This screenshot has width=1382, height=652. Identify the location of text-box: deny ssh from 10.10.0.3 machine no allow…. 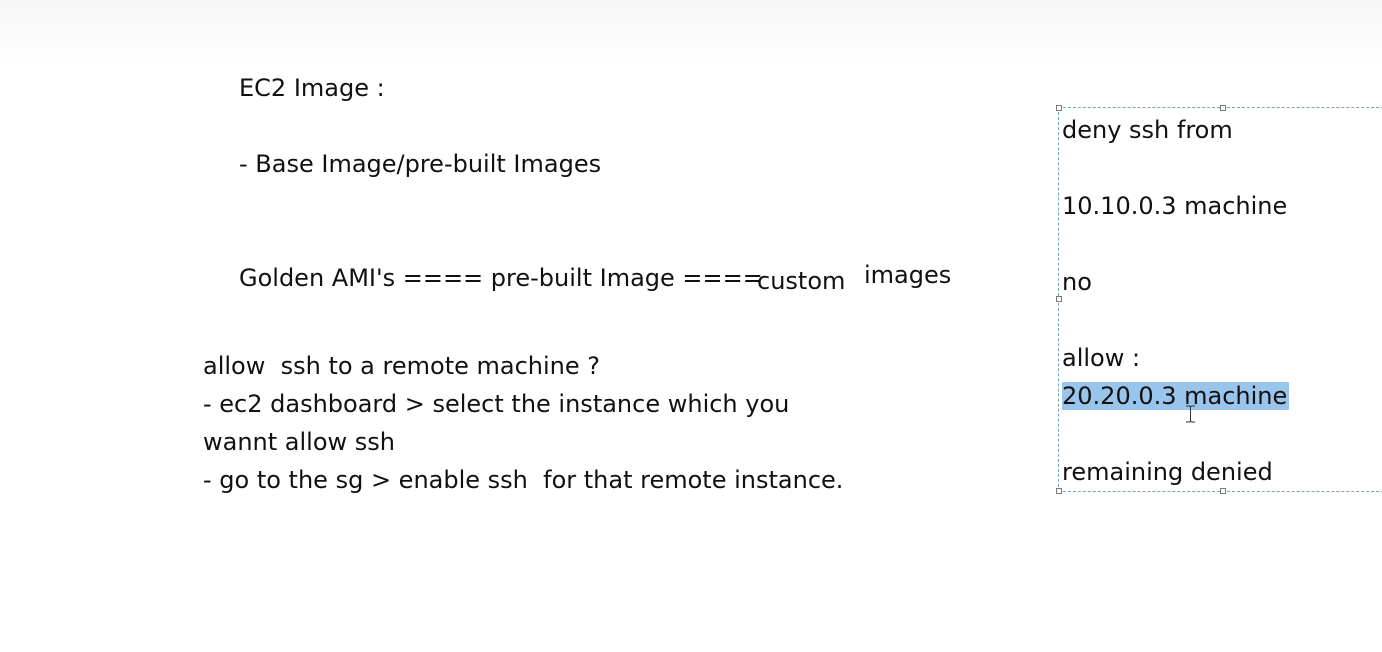
(1219, 299).